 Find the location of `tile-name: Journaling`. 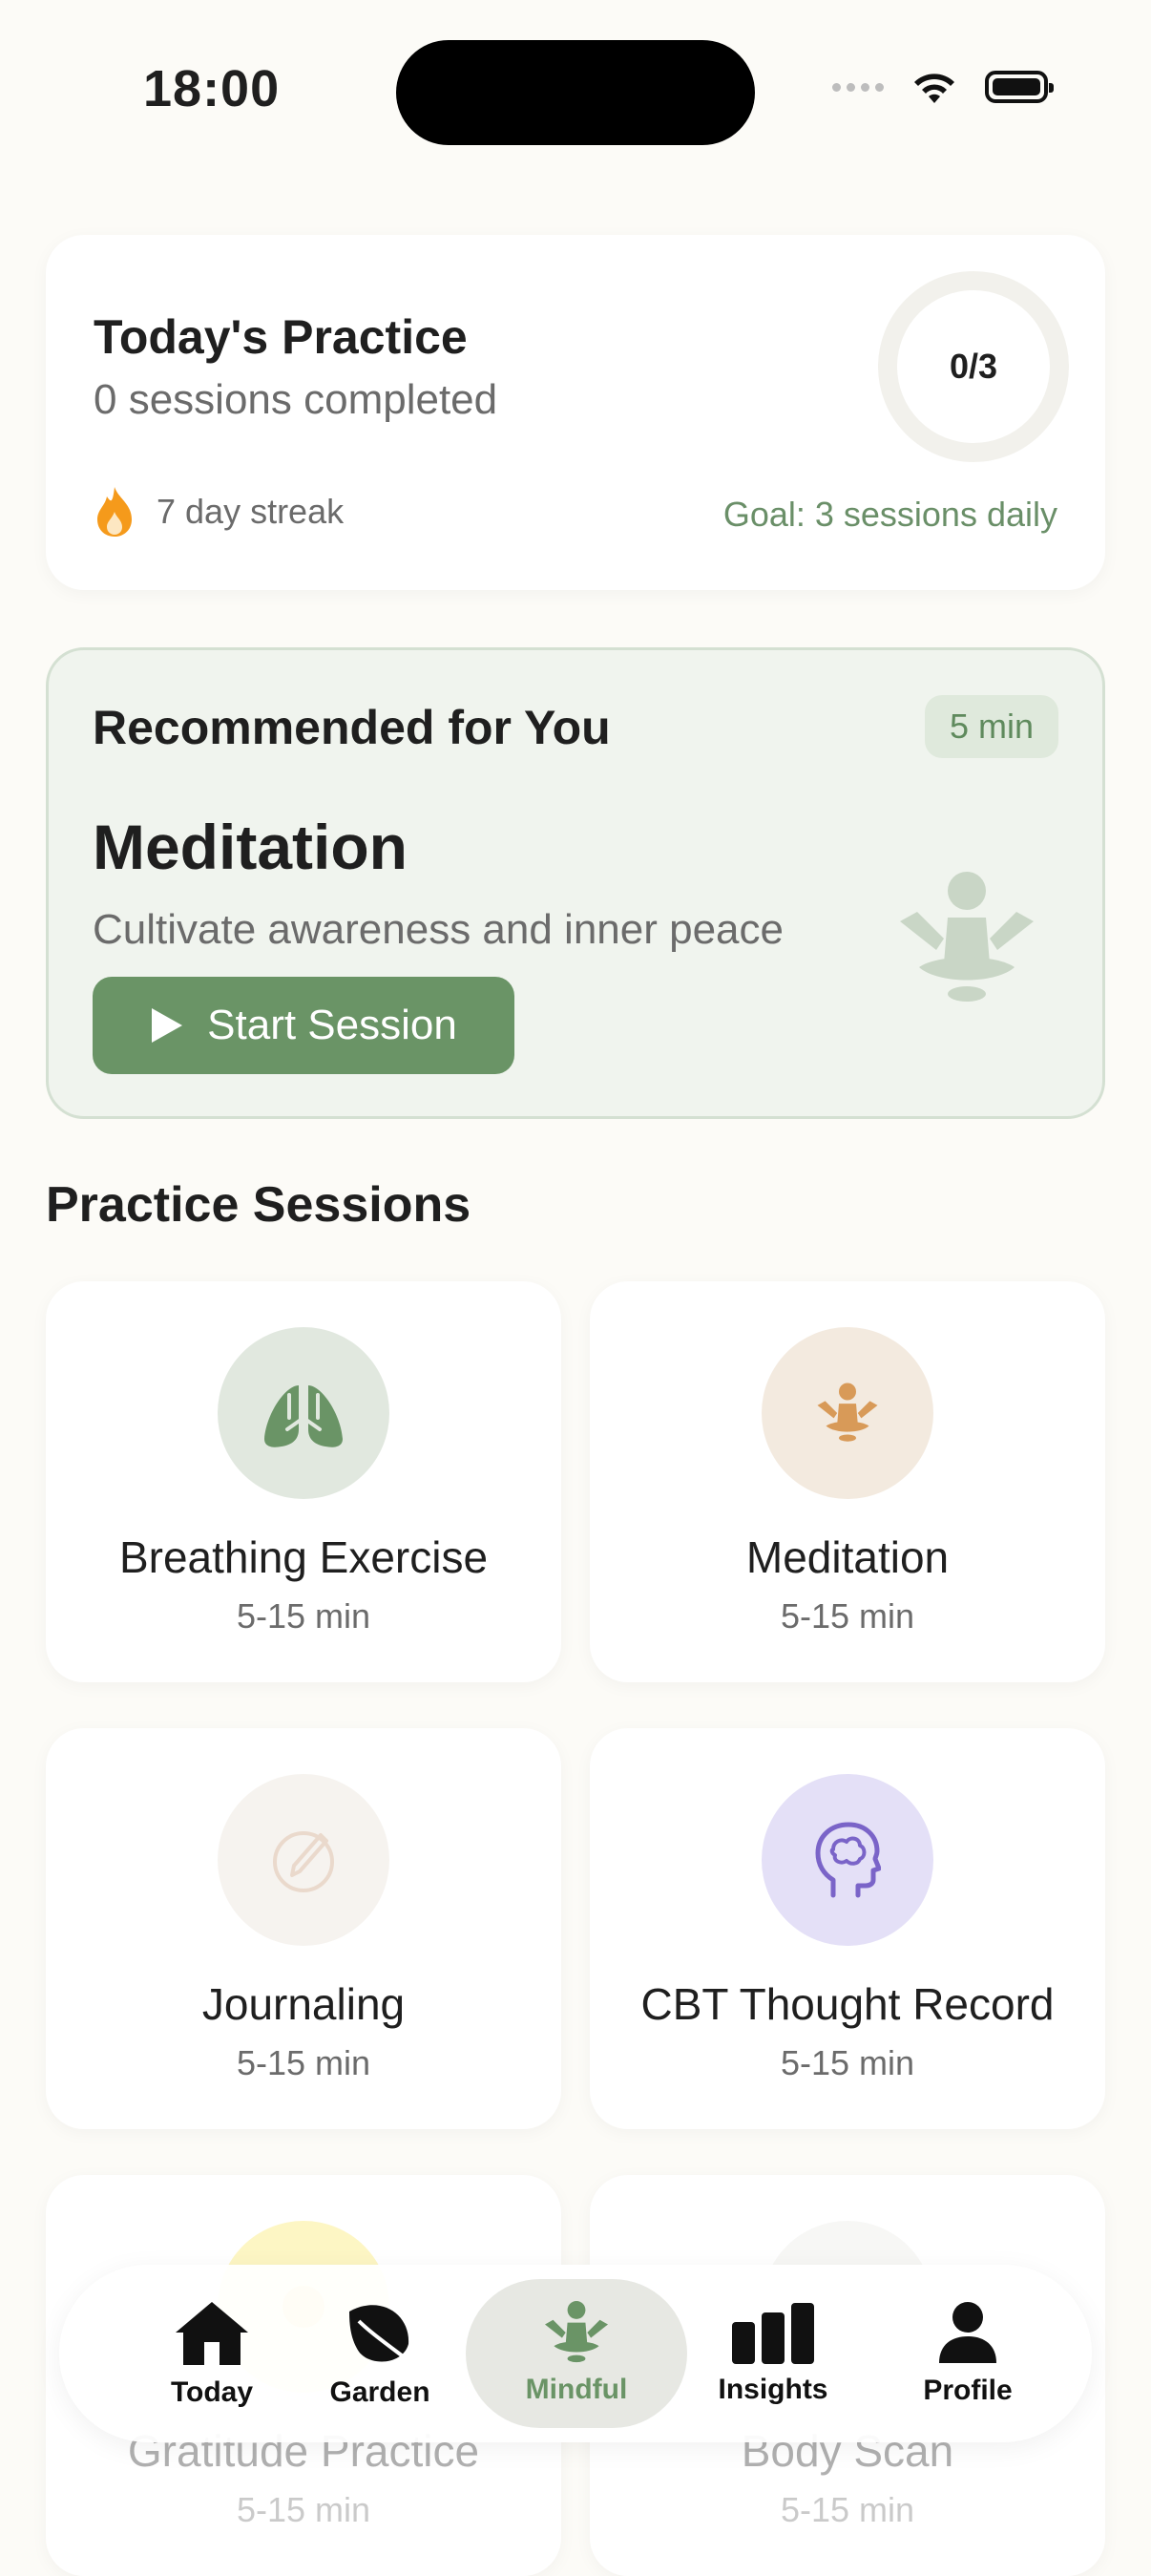

tile-name: Journaling is located at coordinates (303, 2004).